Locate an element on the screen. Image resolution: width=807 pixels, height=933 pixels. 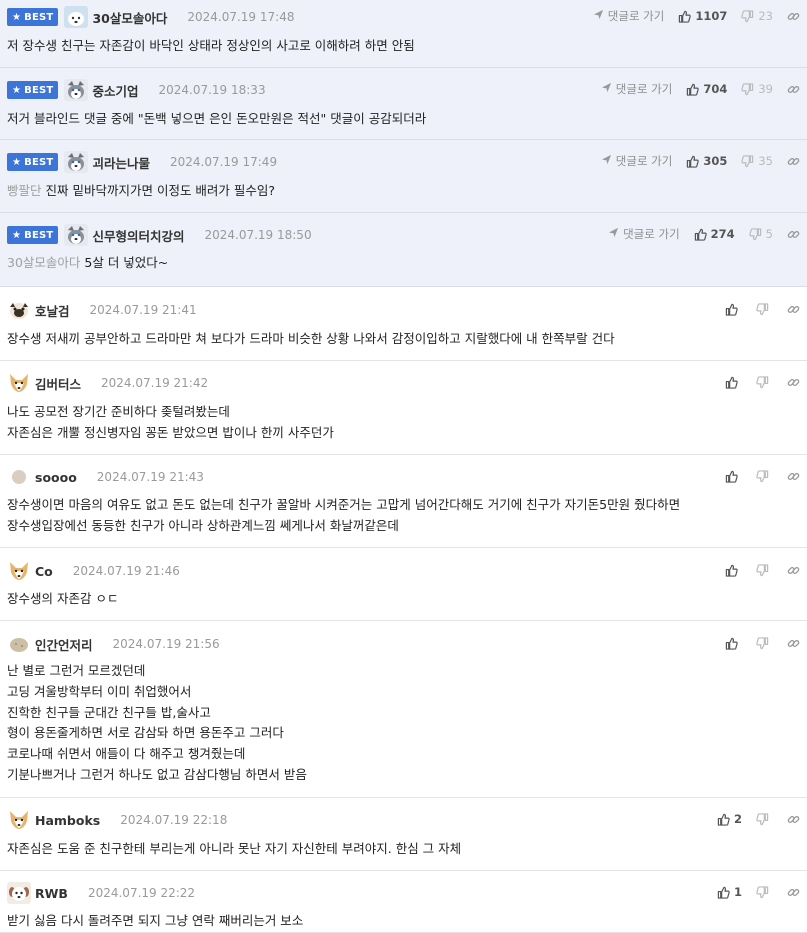
timestamp: 2024.07.19 17:49 is located at coordinates (223, 162).